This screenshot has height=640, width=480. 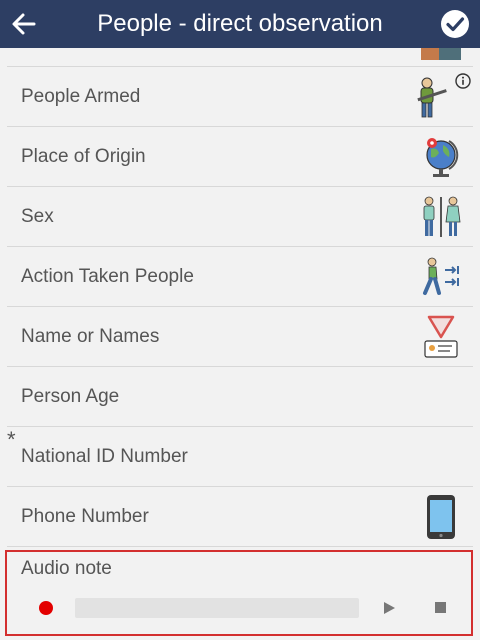 What do you see at coordinates (83, 156) in the screenshot?
I see `field-label: Place of Origin` at bounding box center [83, 156].